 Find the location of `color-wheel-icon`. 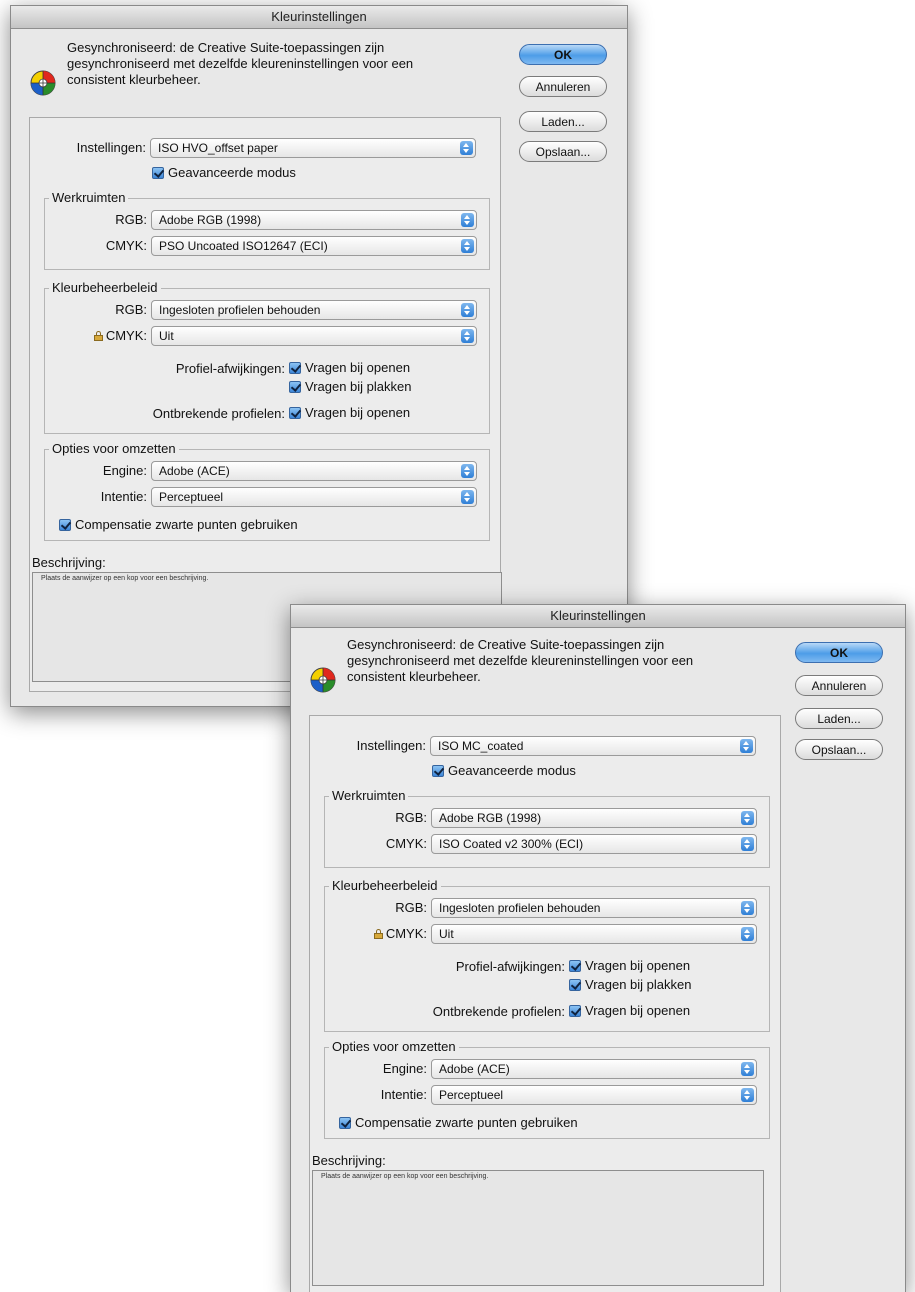

color-wheel-icon is located at coordinates (43, 83).